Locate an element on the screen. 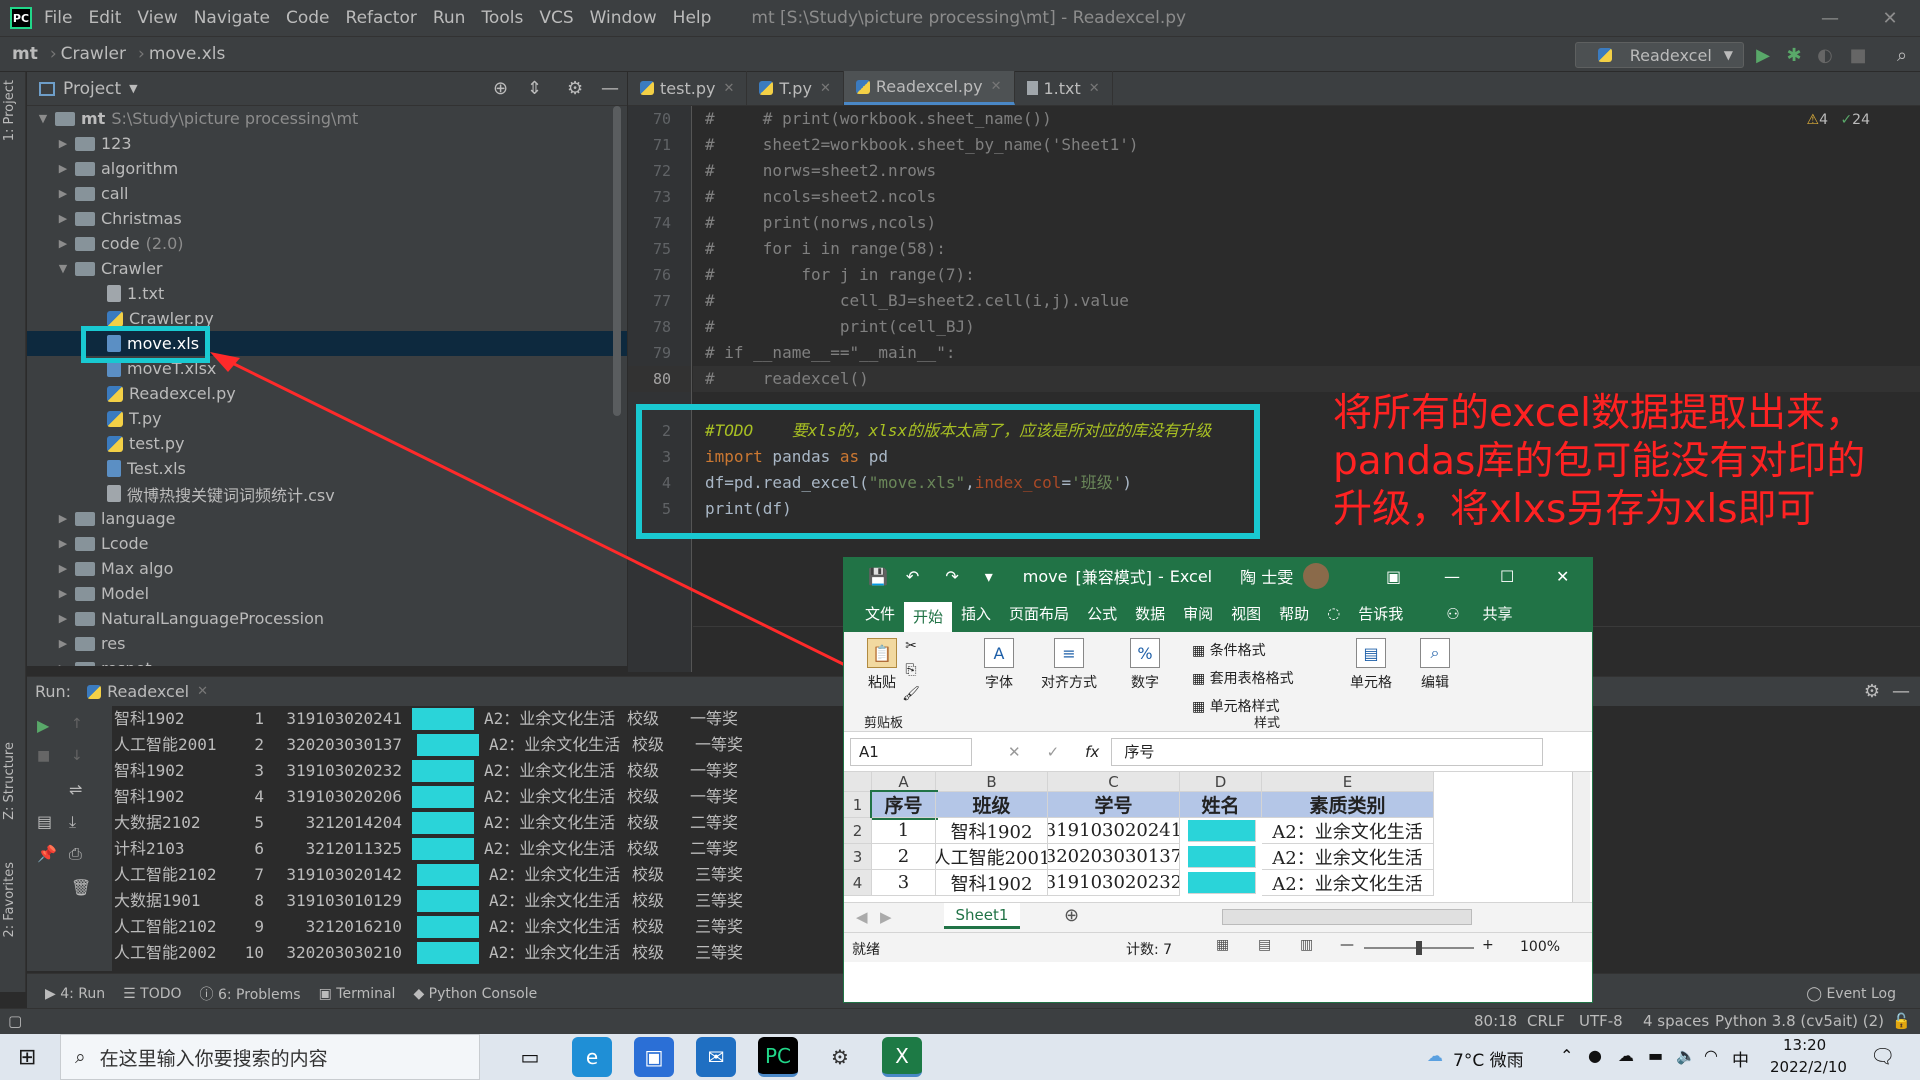 The image size is (1920, 1080). tree-folder: ▶ resnet is located at coordinates (327, 661).